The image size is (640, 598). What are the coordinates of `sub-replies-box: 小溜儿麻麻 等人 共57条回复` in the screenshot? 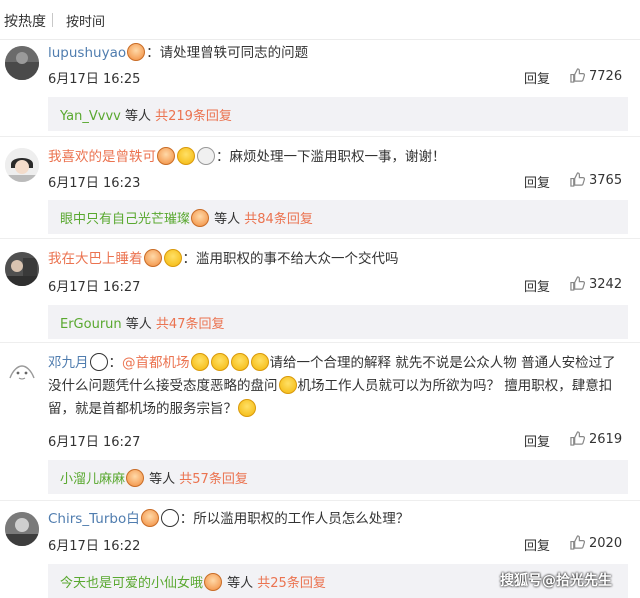 It's located at (338, 477).